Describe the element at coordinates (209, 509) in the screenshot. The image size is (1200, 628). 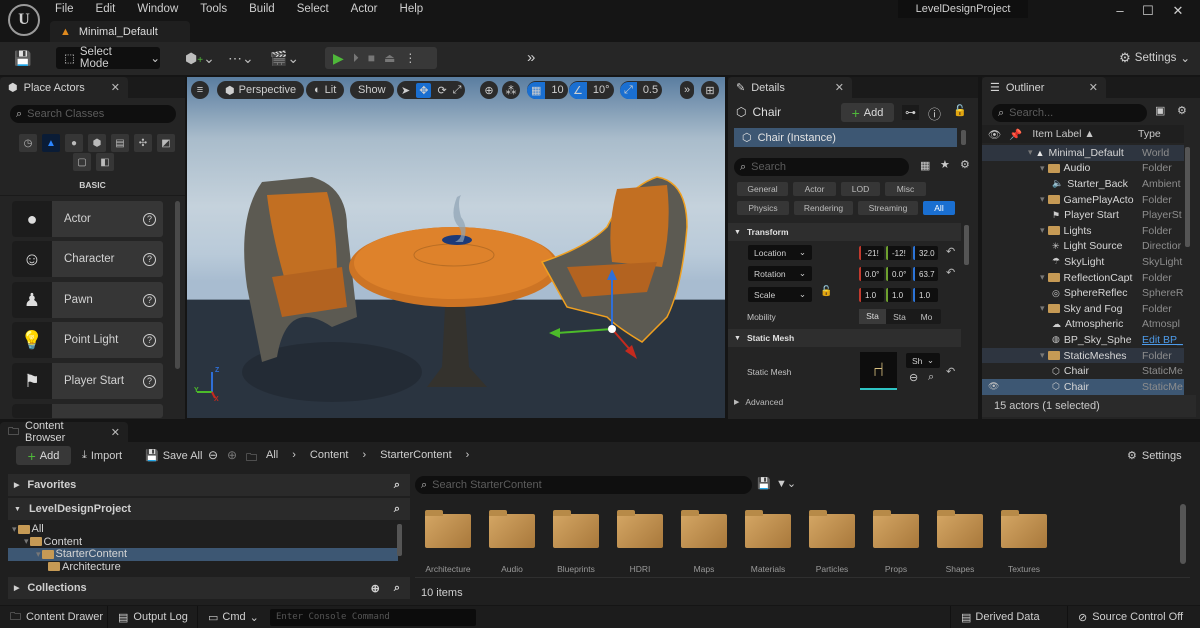
I see `project-section: ▼ LevelDesignProject ⌕` at that location.